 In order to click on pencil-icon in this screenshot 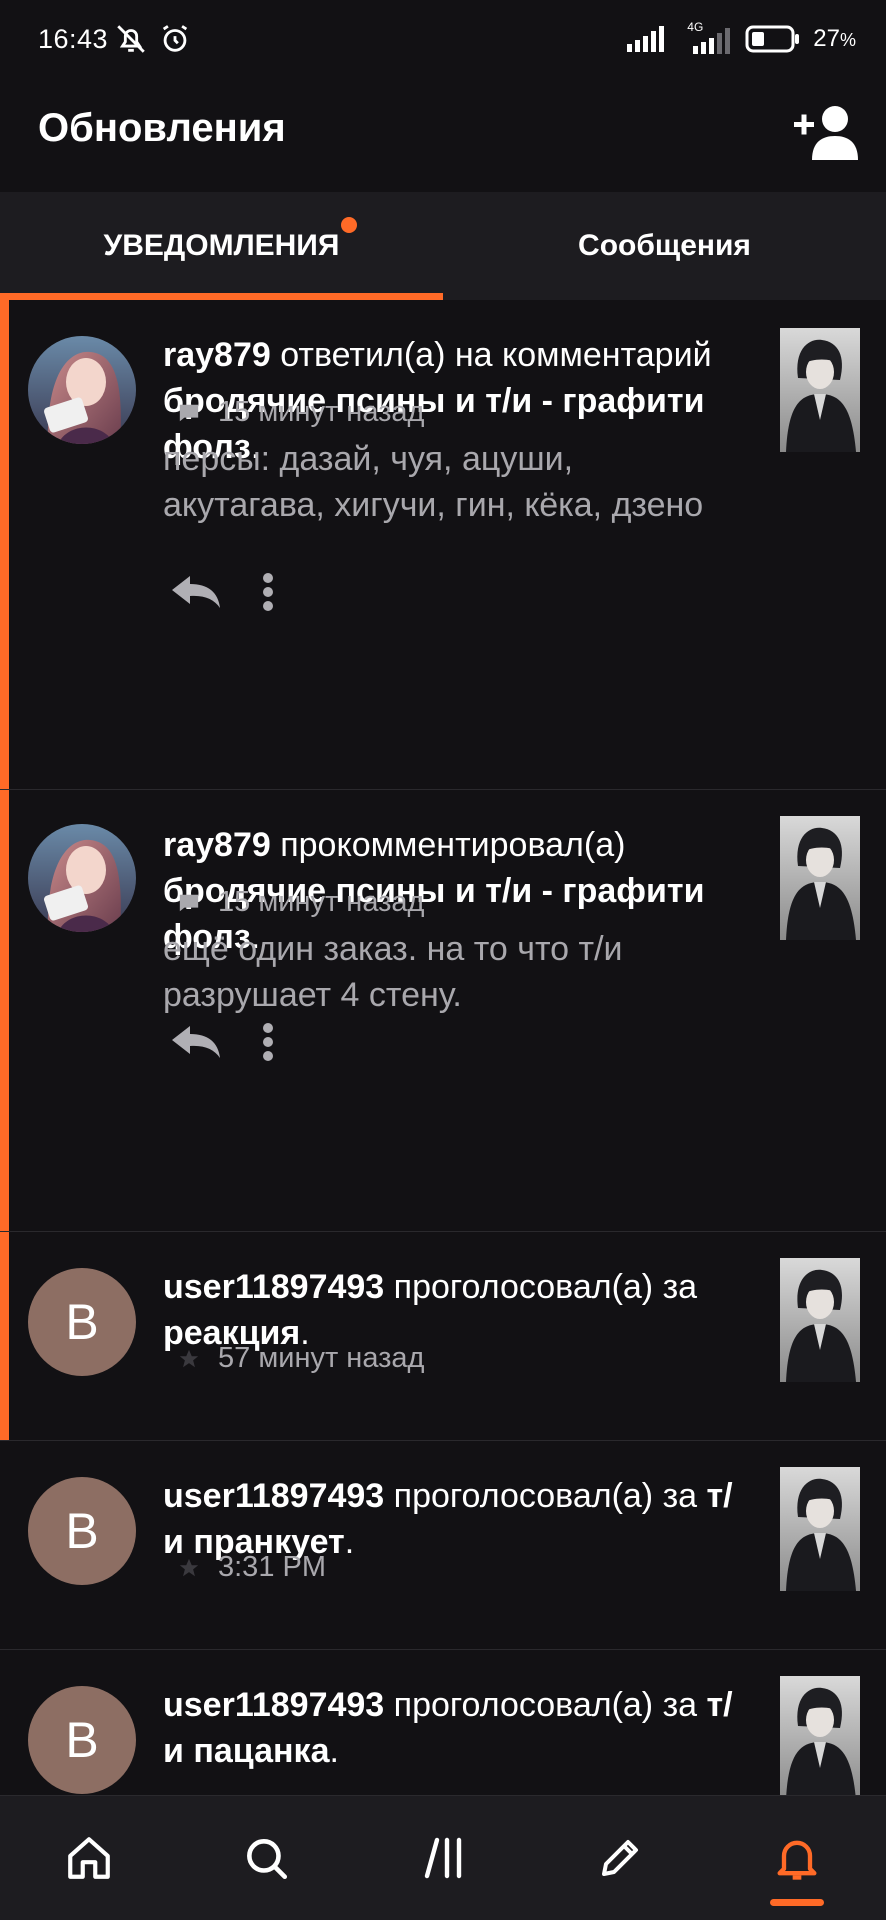, I will do `click(620, 1858)`.